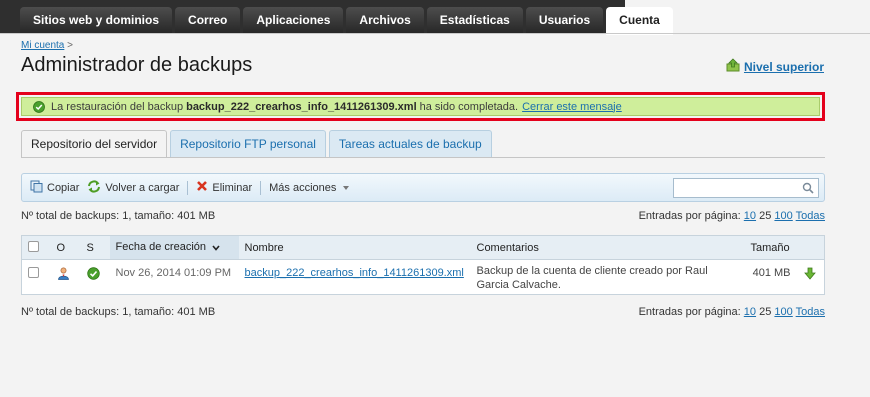 This screenshot has height=397, width=870. Describe the element at coordinates (410, 143) in the screenshot. I see `tab-backup-tasks: Tareas actuales de backup` at that location.